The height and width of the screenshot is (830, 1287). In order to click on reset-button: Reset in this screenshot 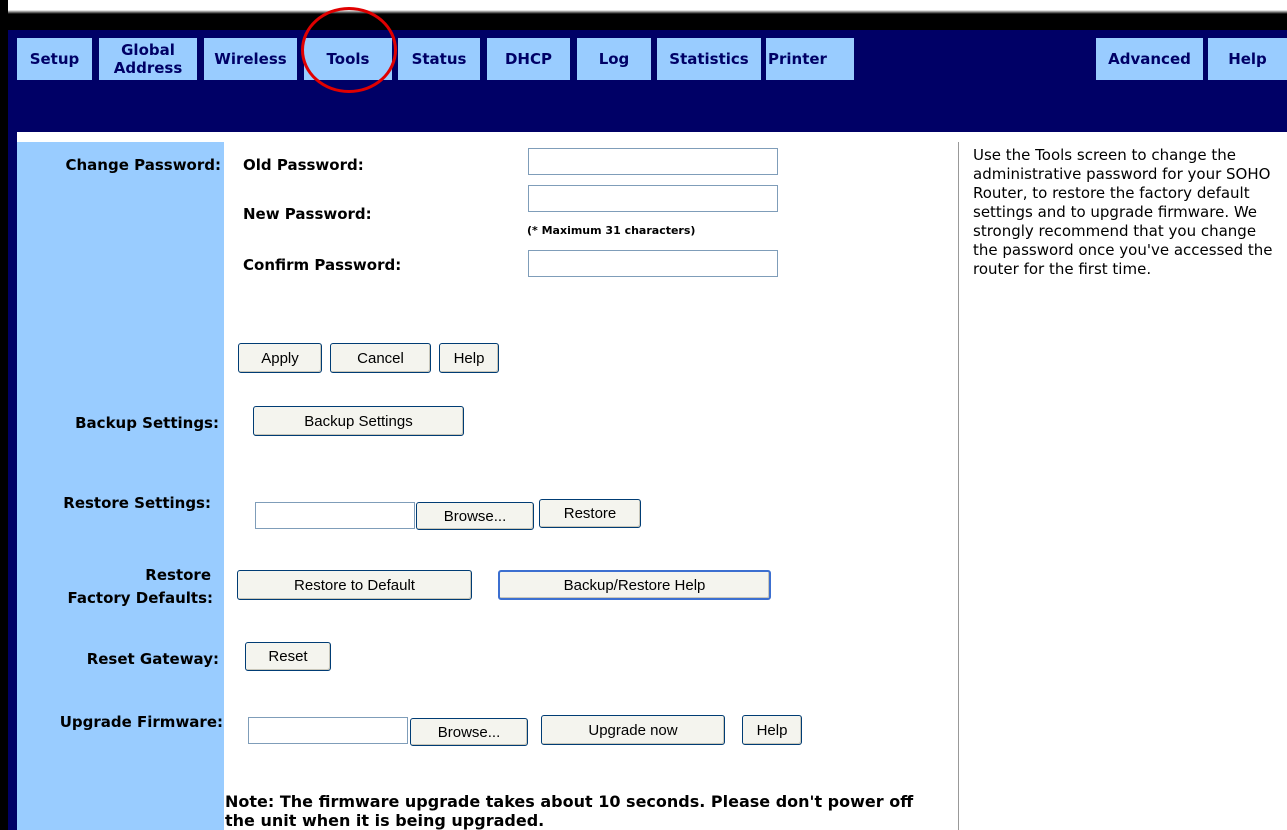, I will do `click(288, 656)`.